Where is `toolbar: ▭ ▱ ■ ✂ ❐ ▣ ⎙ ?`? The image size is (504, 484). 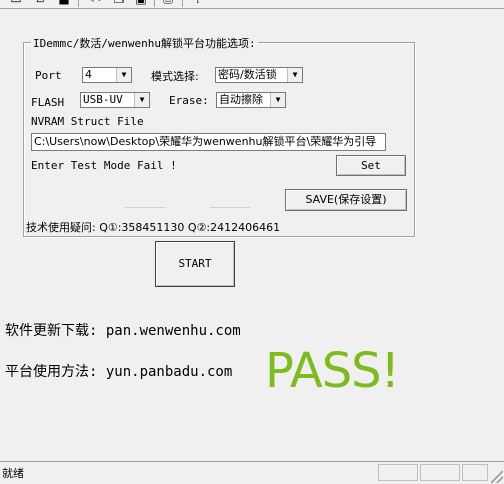
toolbar: ▭ ▱ ■ ✂ ❐ ▣ ⎙ ? is located at coordinates (252, 4).